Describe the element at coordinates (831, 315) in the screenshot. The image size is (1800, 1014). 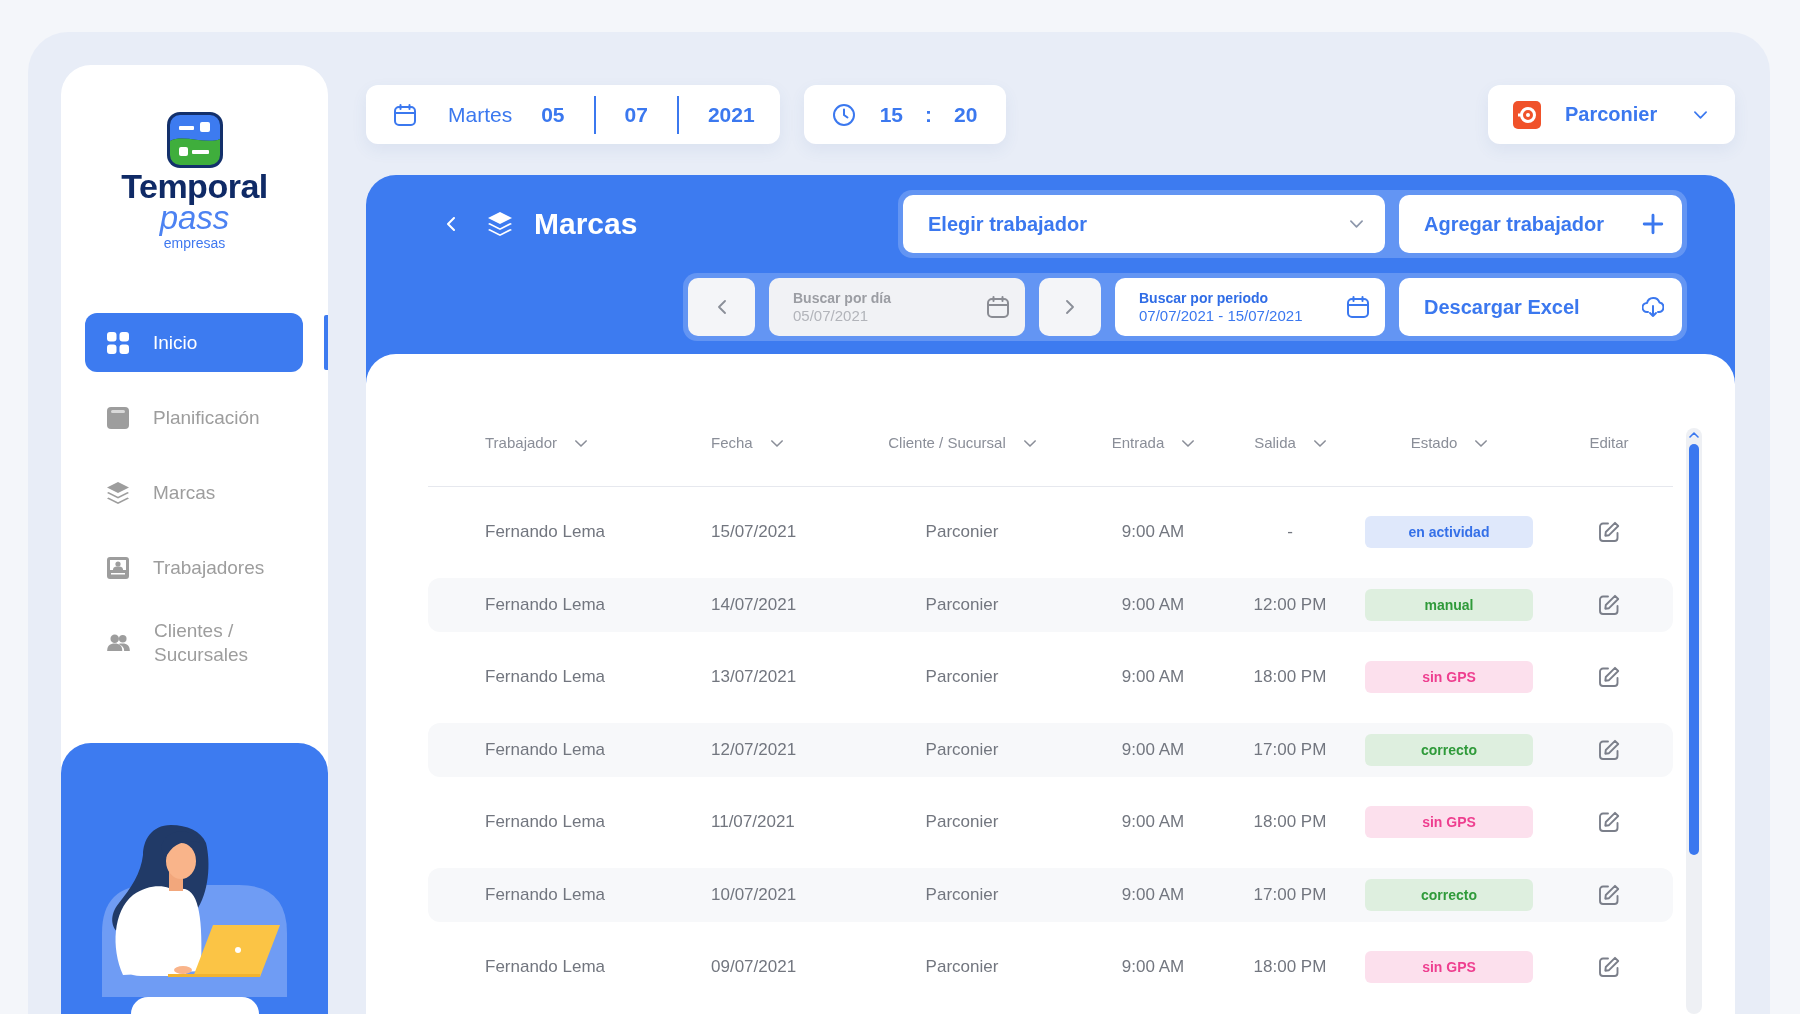
I see `field-value: 05/07/2021` at that location.